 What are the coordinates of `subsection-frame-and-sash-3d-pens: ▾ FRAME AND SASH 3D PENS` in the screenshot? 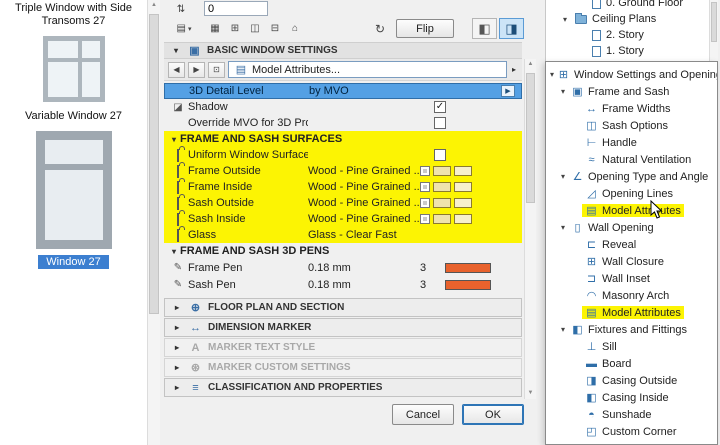 It's located at (343, 251).